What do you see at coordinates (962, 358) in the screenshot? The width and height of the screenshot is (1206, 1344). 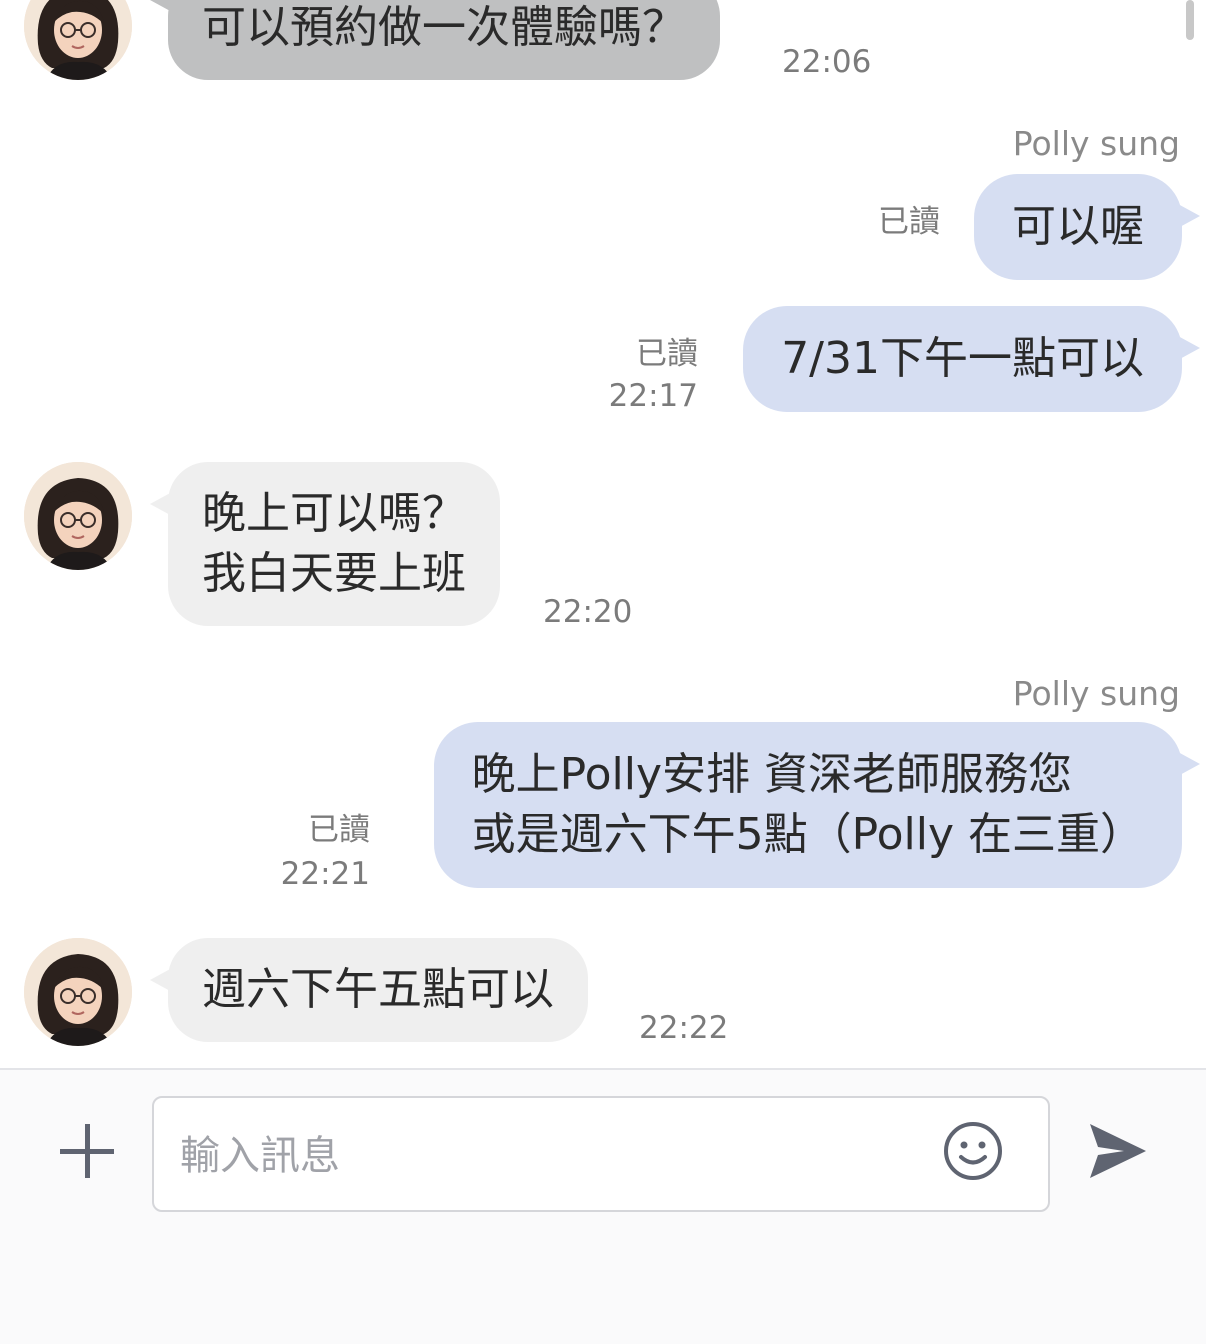 I see `message-text: 7/31下午一點可以` at bounding box center [962, 358].